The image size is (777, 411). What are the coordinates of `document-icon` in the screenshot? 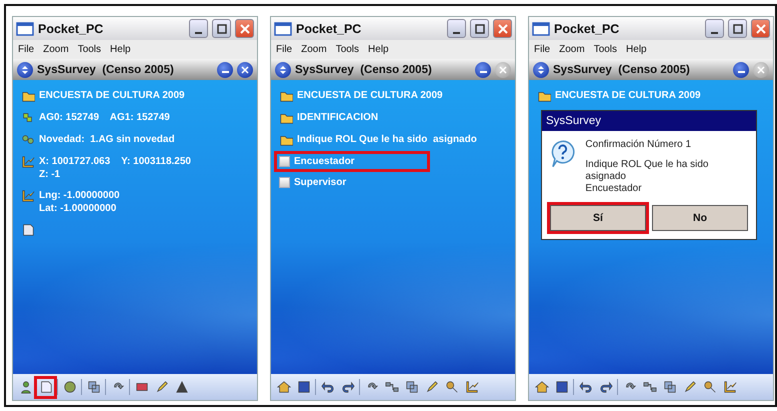 It's located at (45, 387).